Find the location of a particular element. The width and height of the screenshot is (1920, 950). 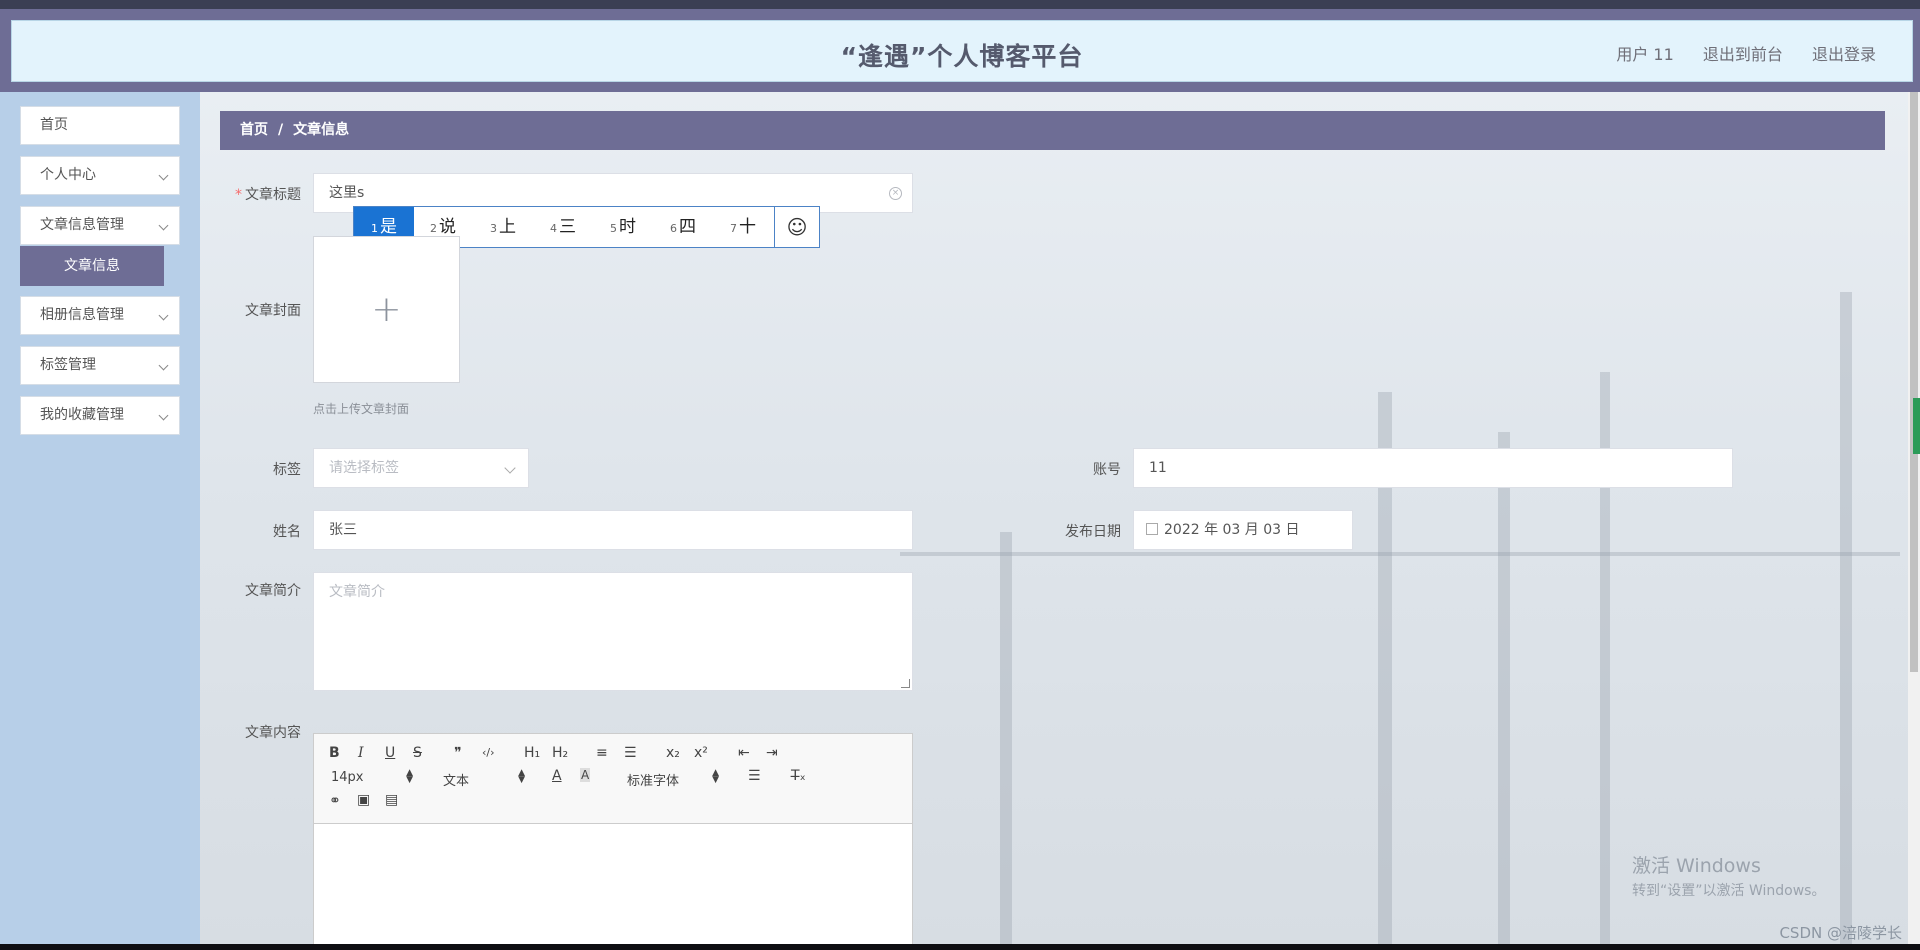

image-icon: ▣ is located at coordinates (363, 800).